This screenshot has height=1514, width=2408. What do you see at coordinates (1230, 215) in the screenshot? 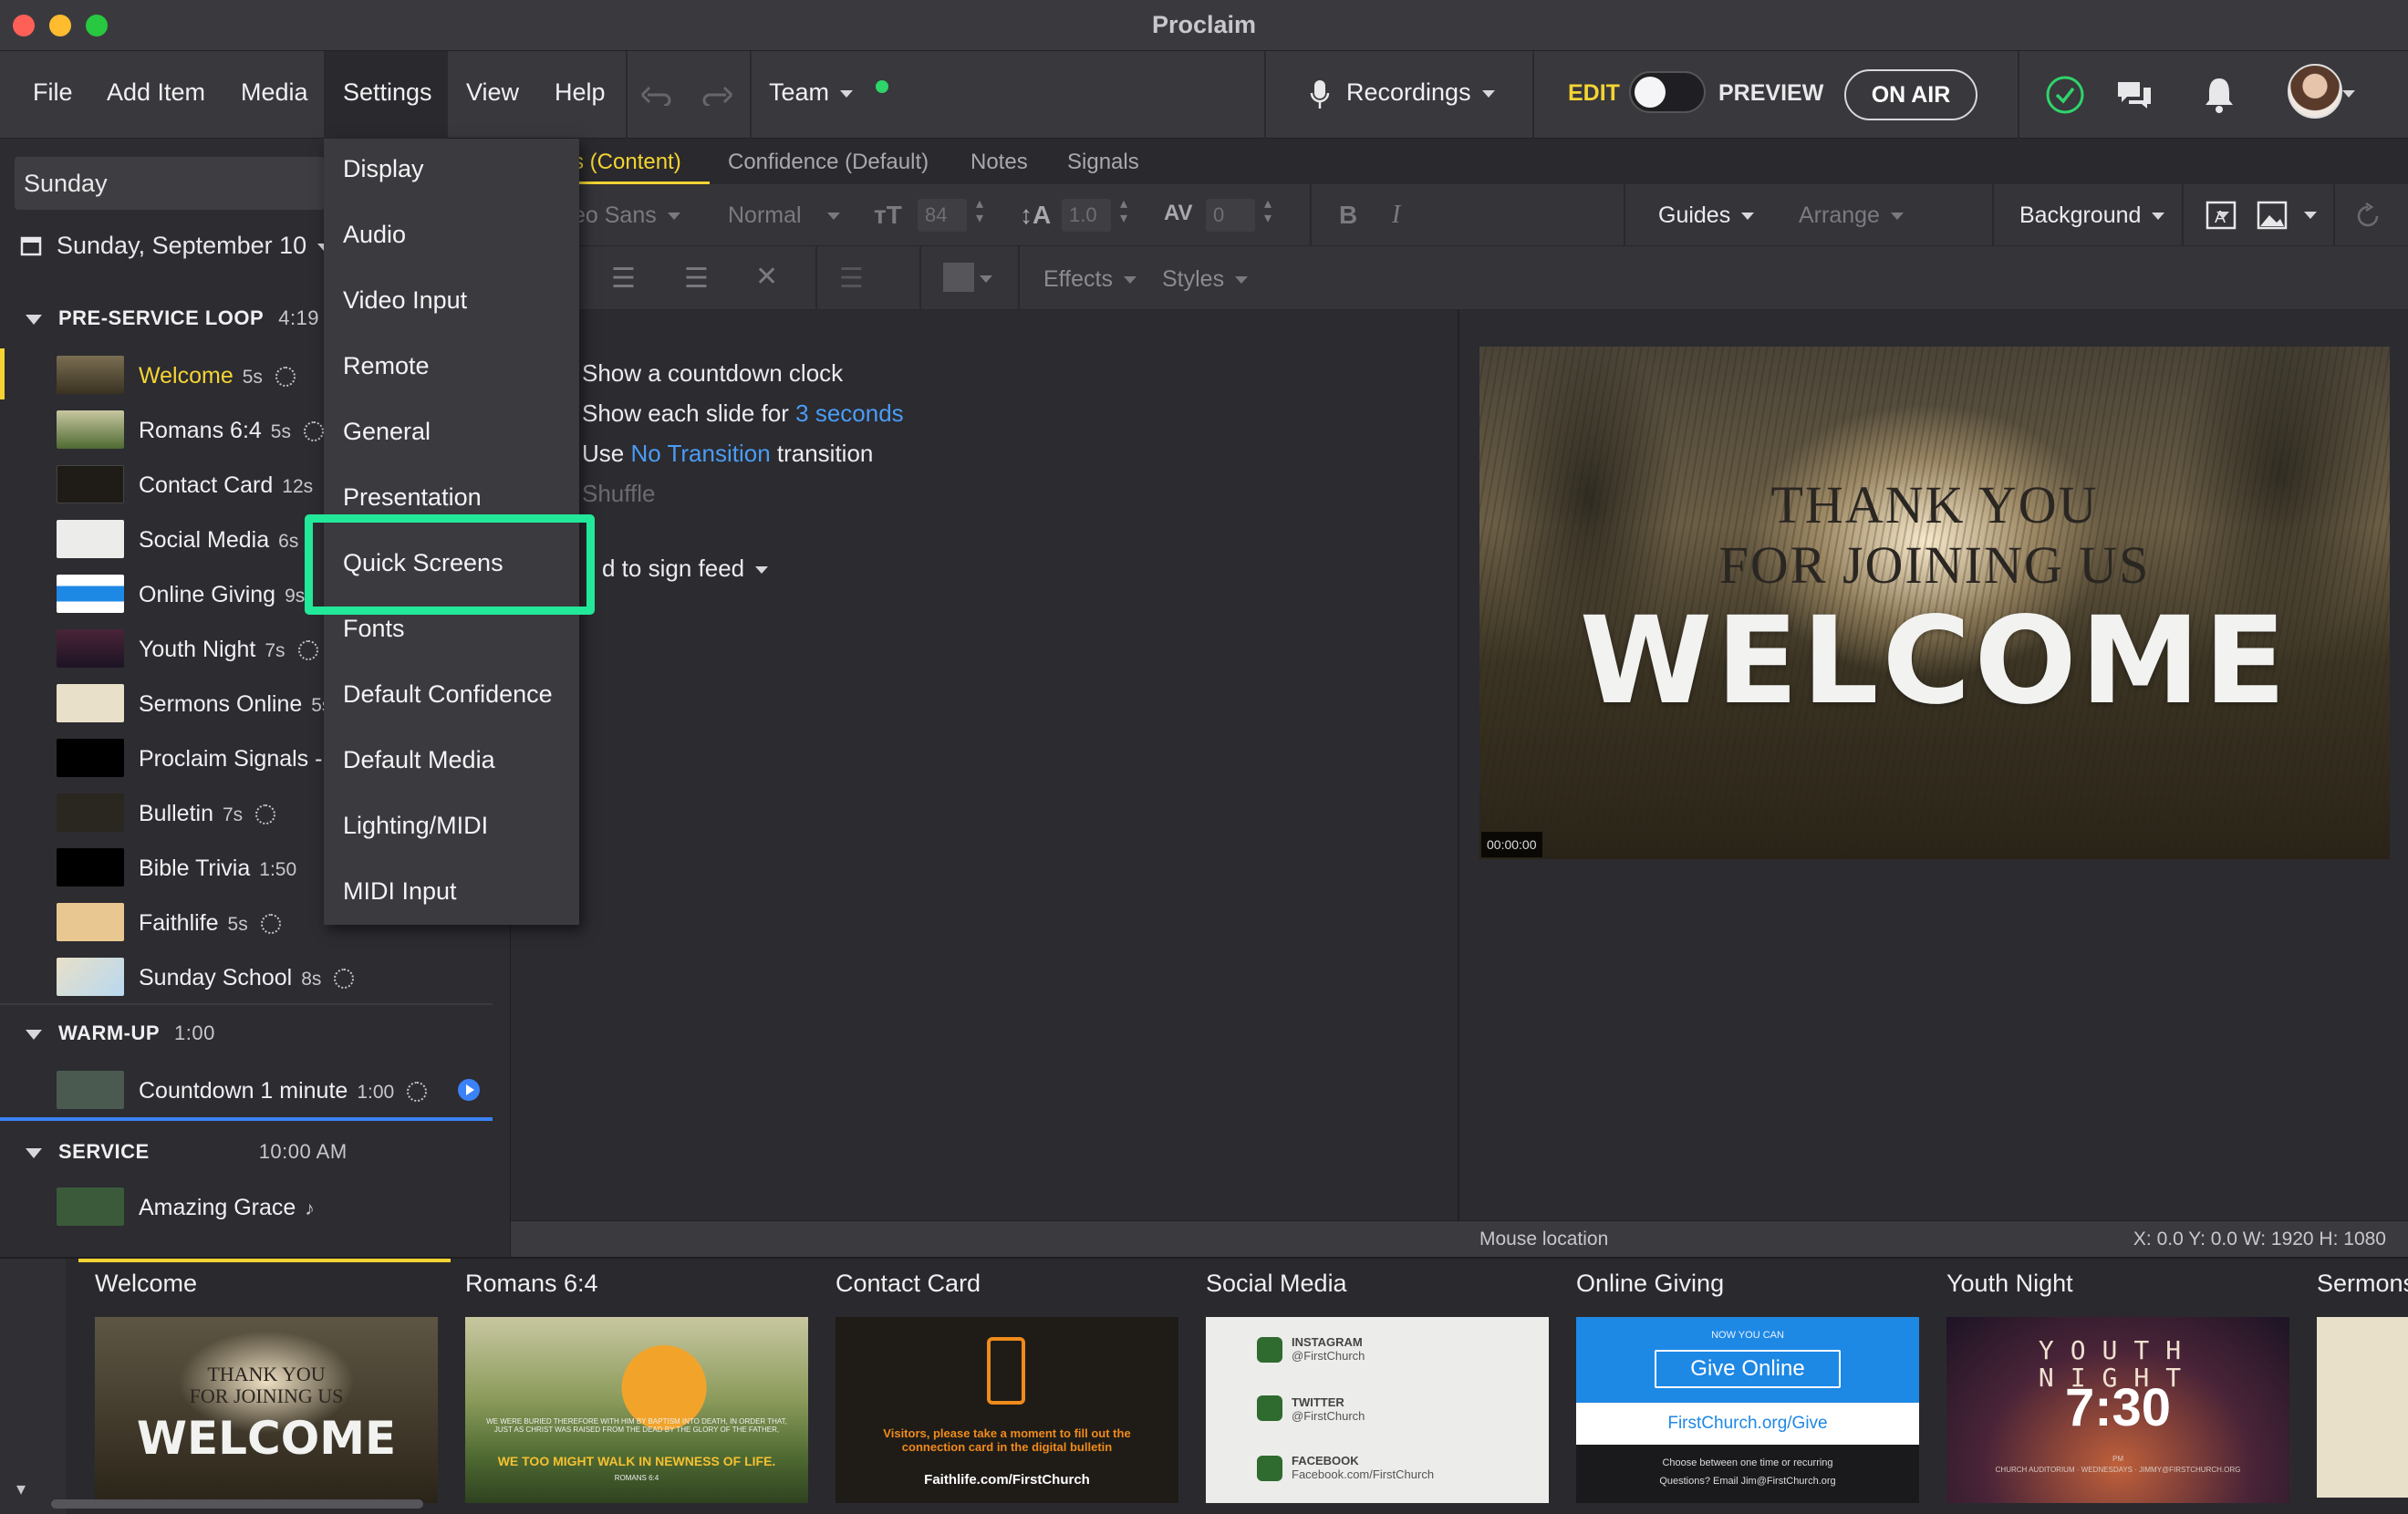
I see `letter-spacing-input: 0` at bounding box center [1230, 215].